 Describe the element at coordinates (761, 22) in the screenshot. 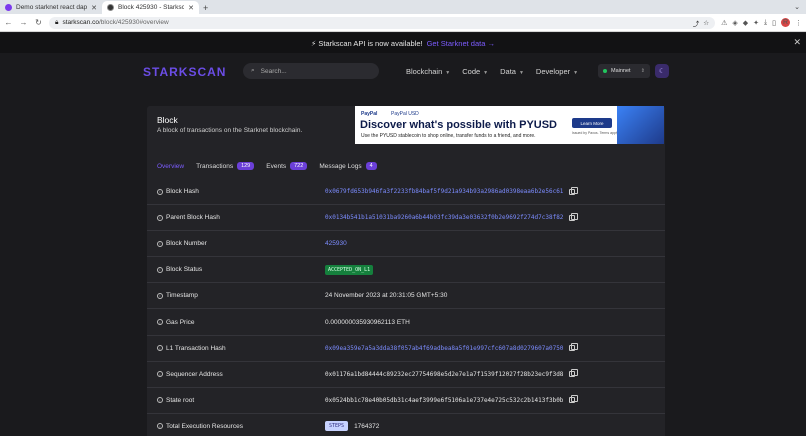

I see `extensions-area: ⚠ ◈ ◆ ✦ ⤓ ▯ R ⋮` at that location.